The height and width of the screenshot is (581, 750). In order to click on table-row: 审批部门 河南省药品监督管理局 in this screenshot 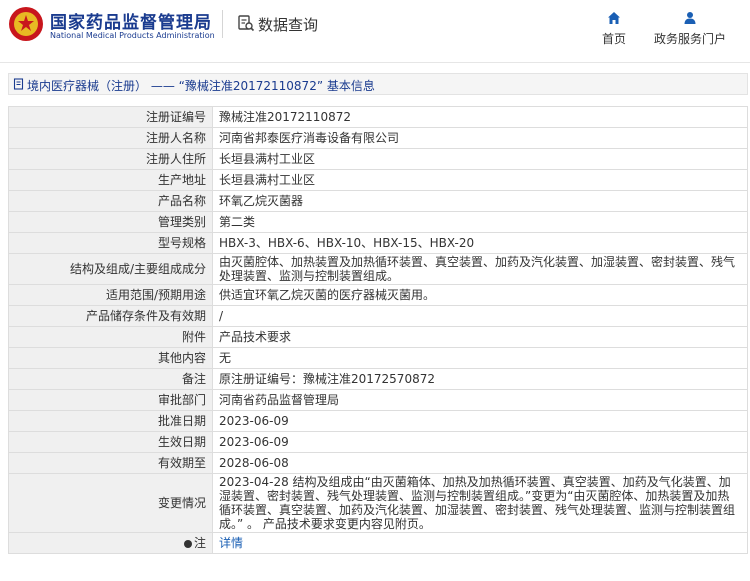, I will do `click(378, 400)`.